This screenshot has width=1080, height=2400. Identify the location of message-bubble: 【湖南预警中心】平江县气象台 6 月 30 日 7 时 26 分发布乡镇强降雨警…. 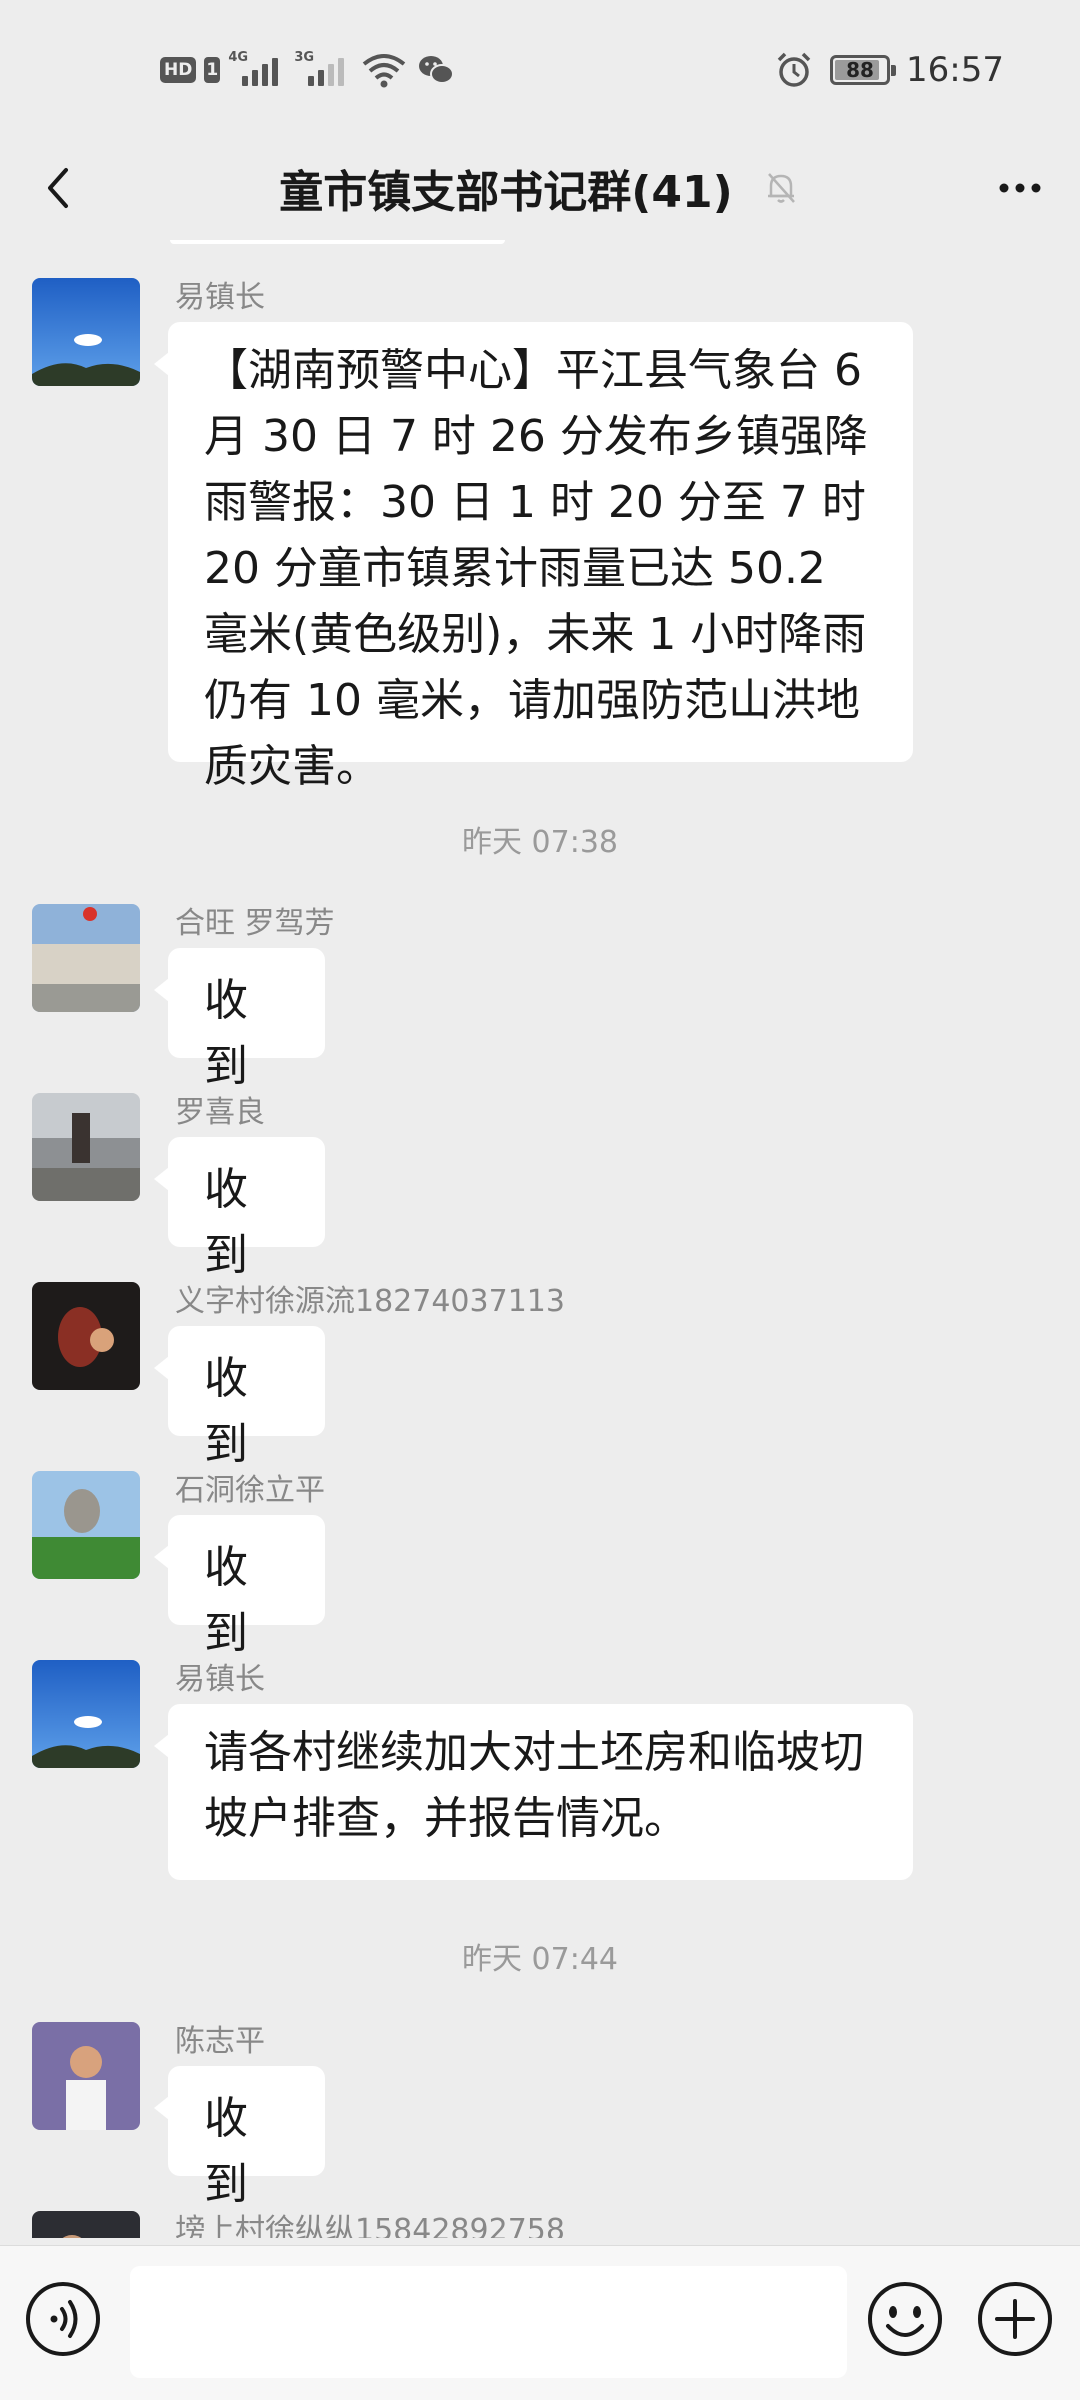
(533, 557).